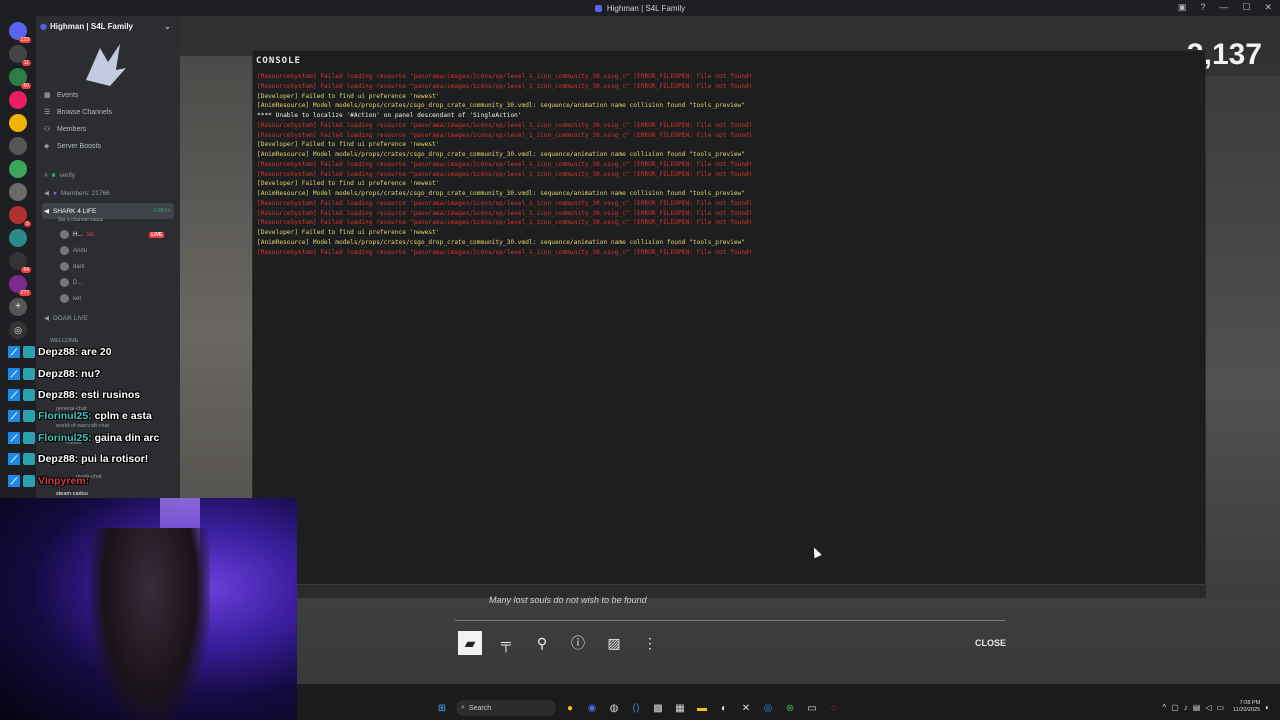 This screenshot has height=720, width=1280. I want to click on voice-user: dark, so click(72, 266).